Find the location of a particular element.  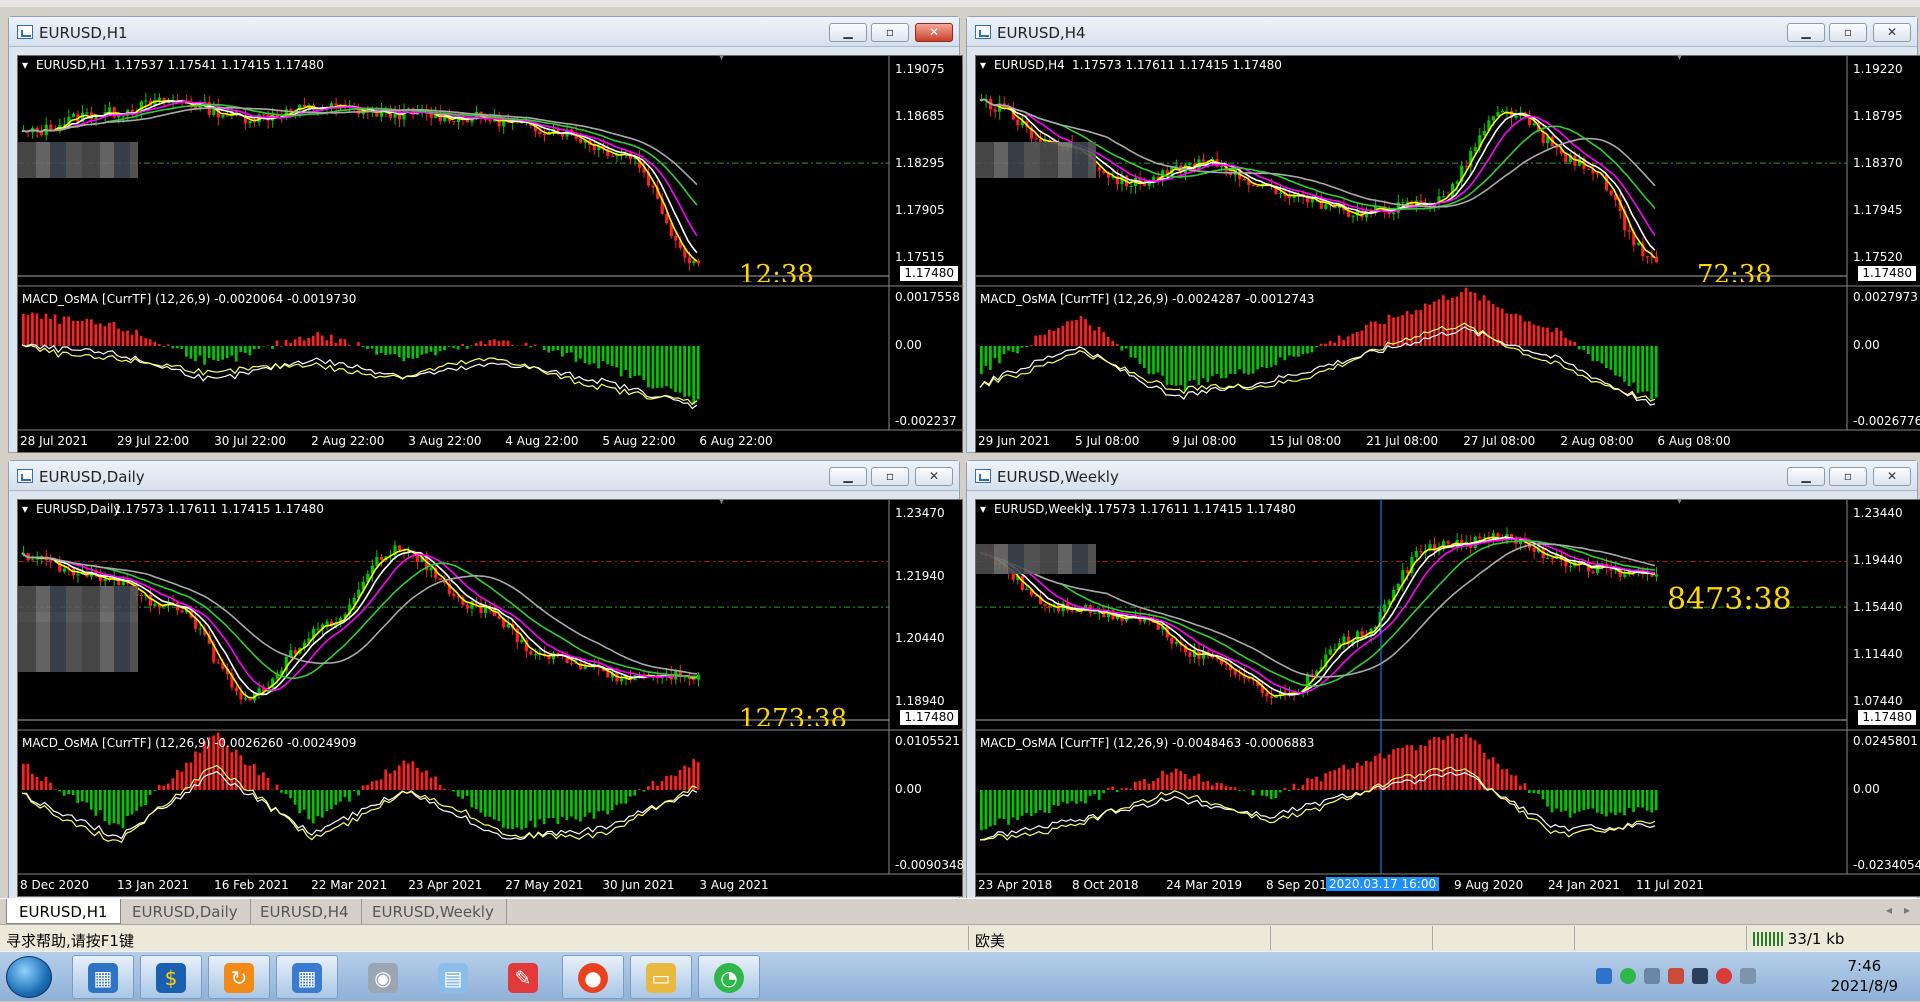

taskbar-app-2: $ is located at coordinates (171, 977).